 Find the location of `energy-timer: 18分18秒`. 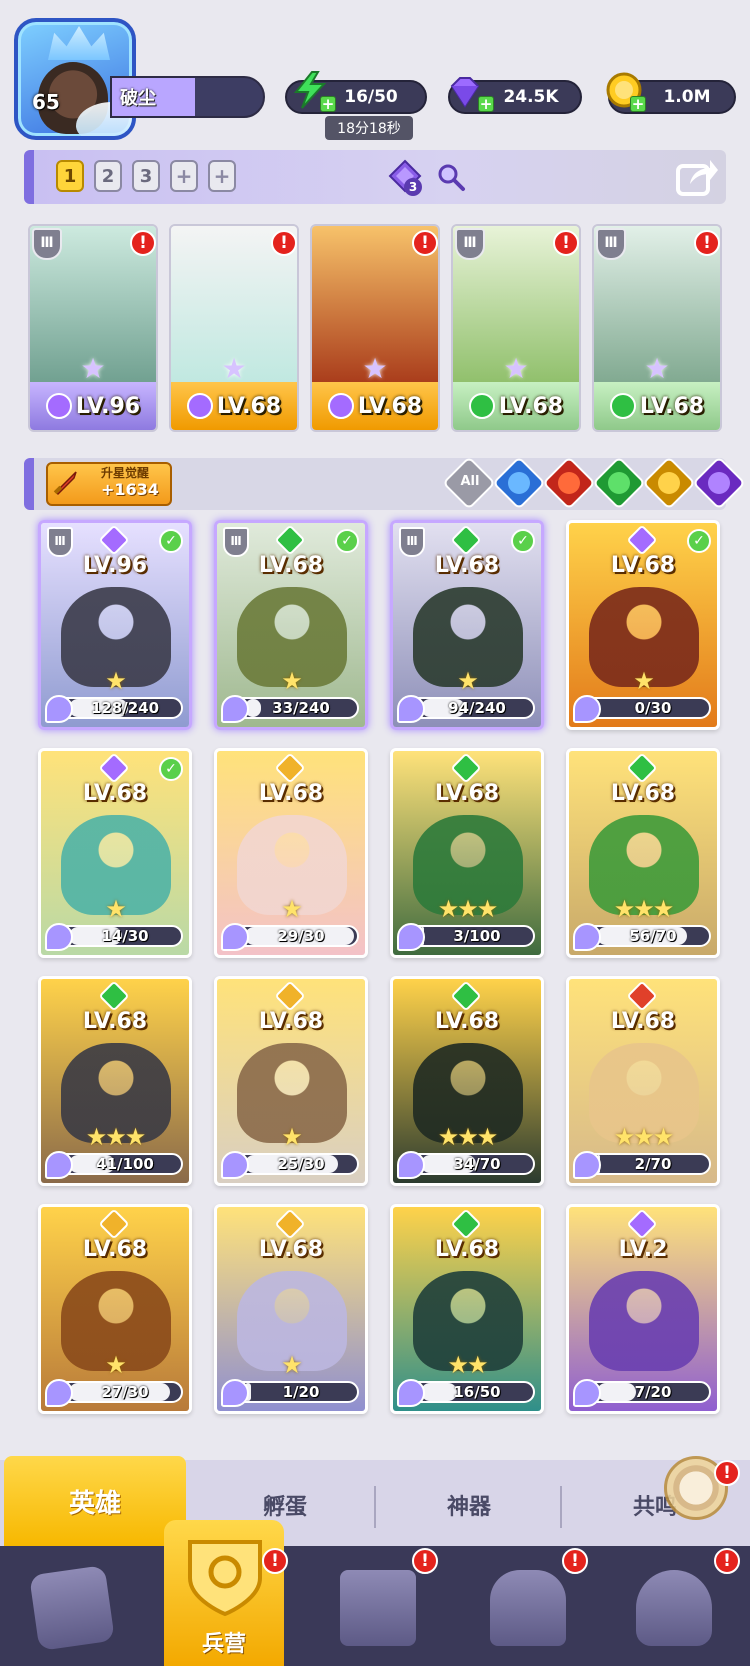

energy-timer: 18分18秒 is located at coordinates (369, 128).